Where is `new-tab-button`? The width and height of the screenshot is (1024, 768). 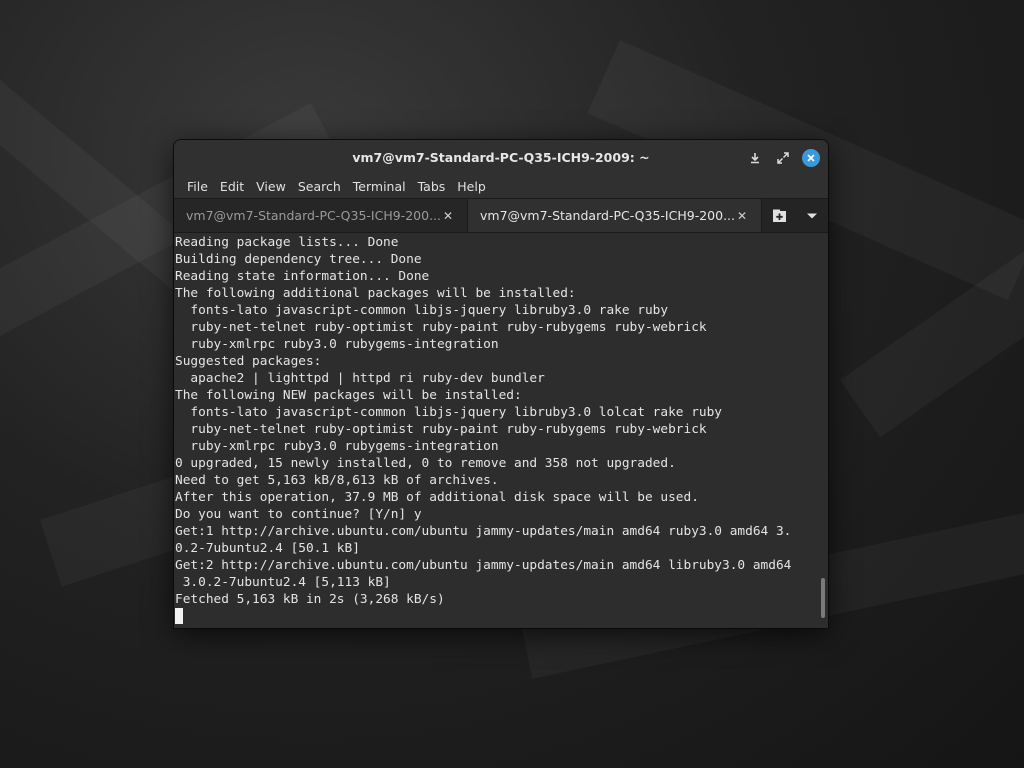 new-tab-button is located at coordinates (780, 215).